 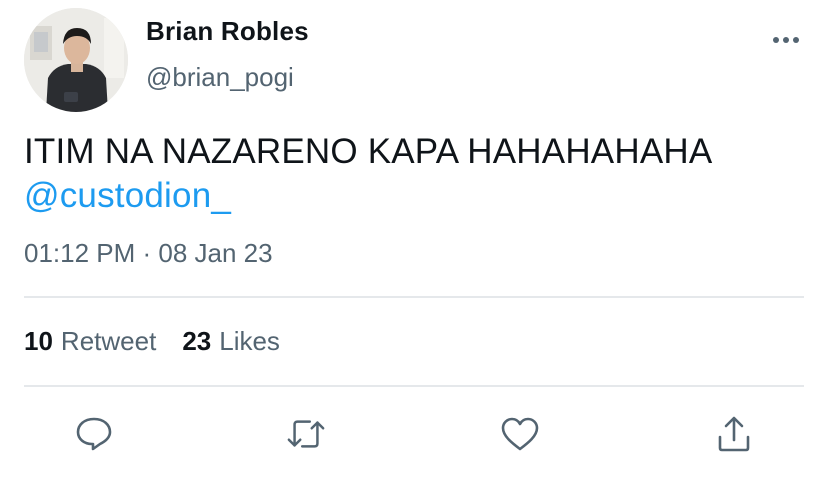 I want to click on tweet-stats: 10 Retweet 23 Likes, so click(x=152, y=341).